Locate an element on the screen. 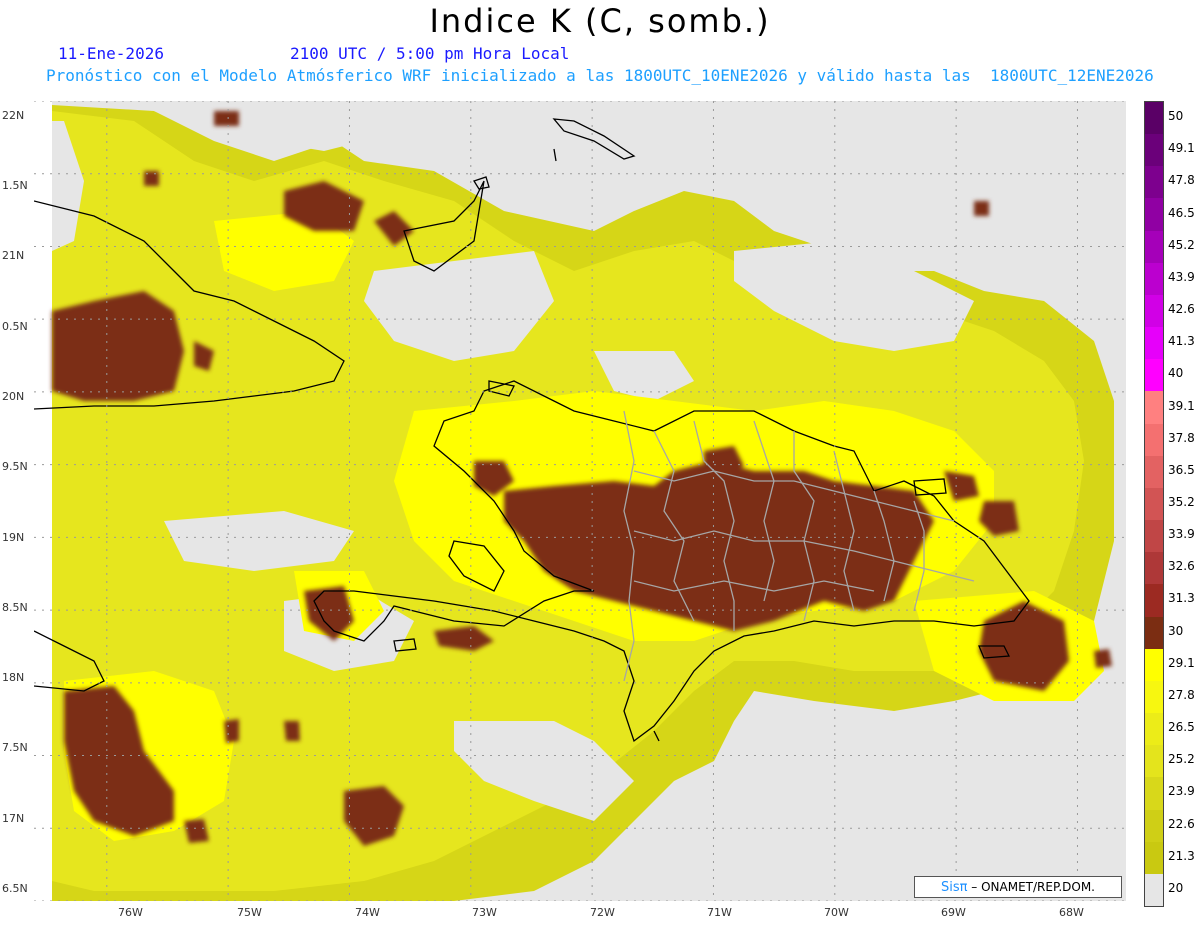 This screenshot has width=1200, height=927. lat-tick-label: 1.5N is located at coordinates (15, 185).